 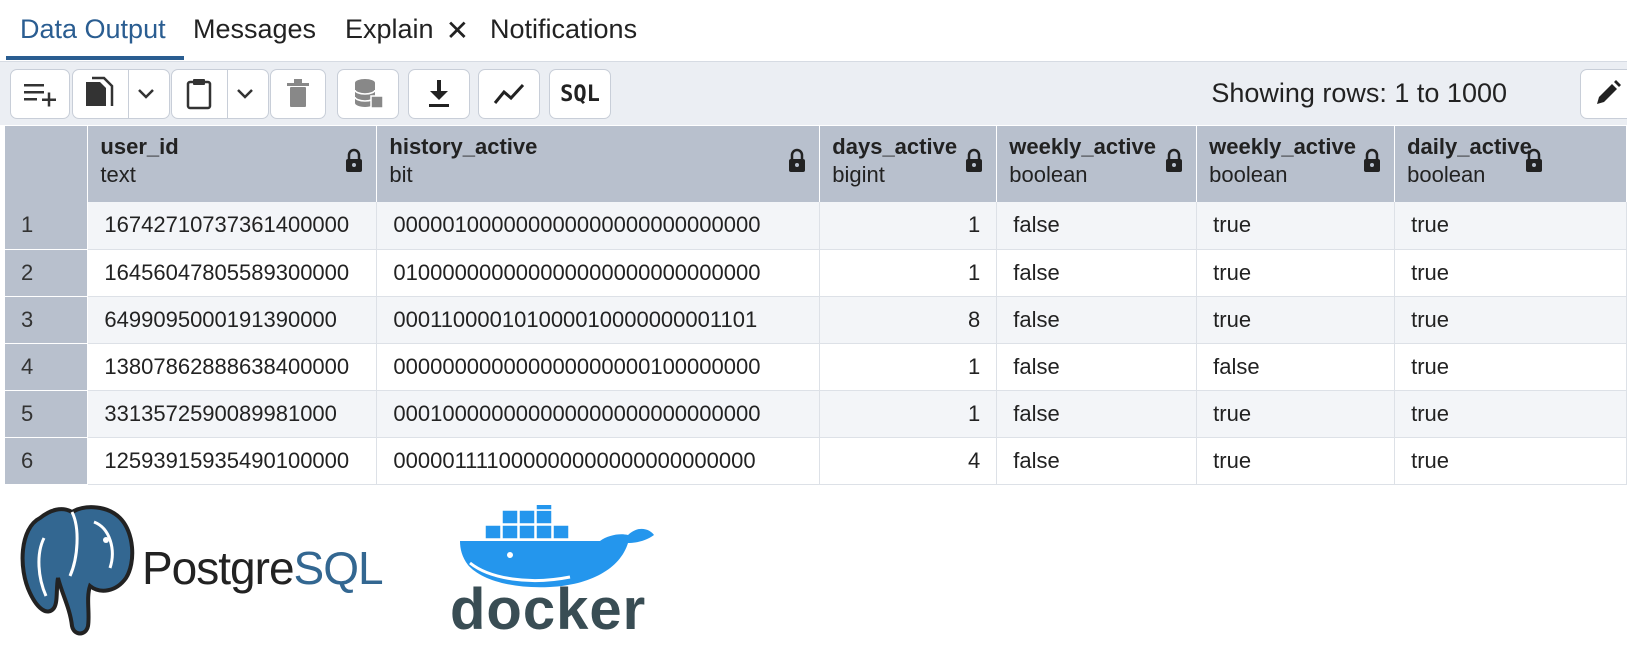 I want to click on delete-icon, so click(x=298, y=93).